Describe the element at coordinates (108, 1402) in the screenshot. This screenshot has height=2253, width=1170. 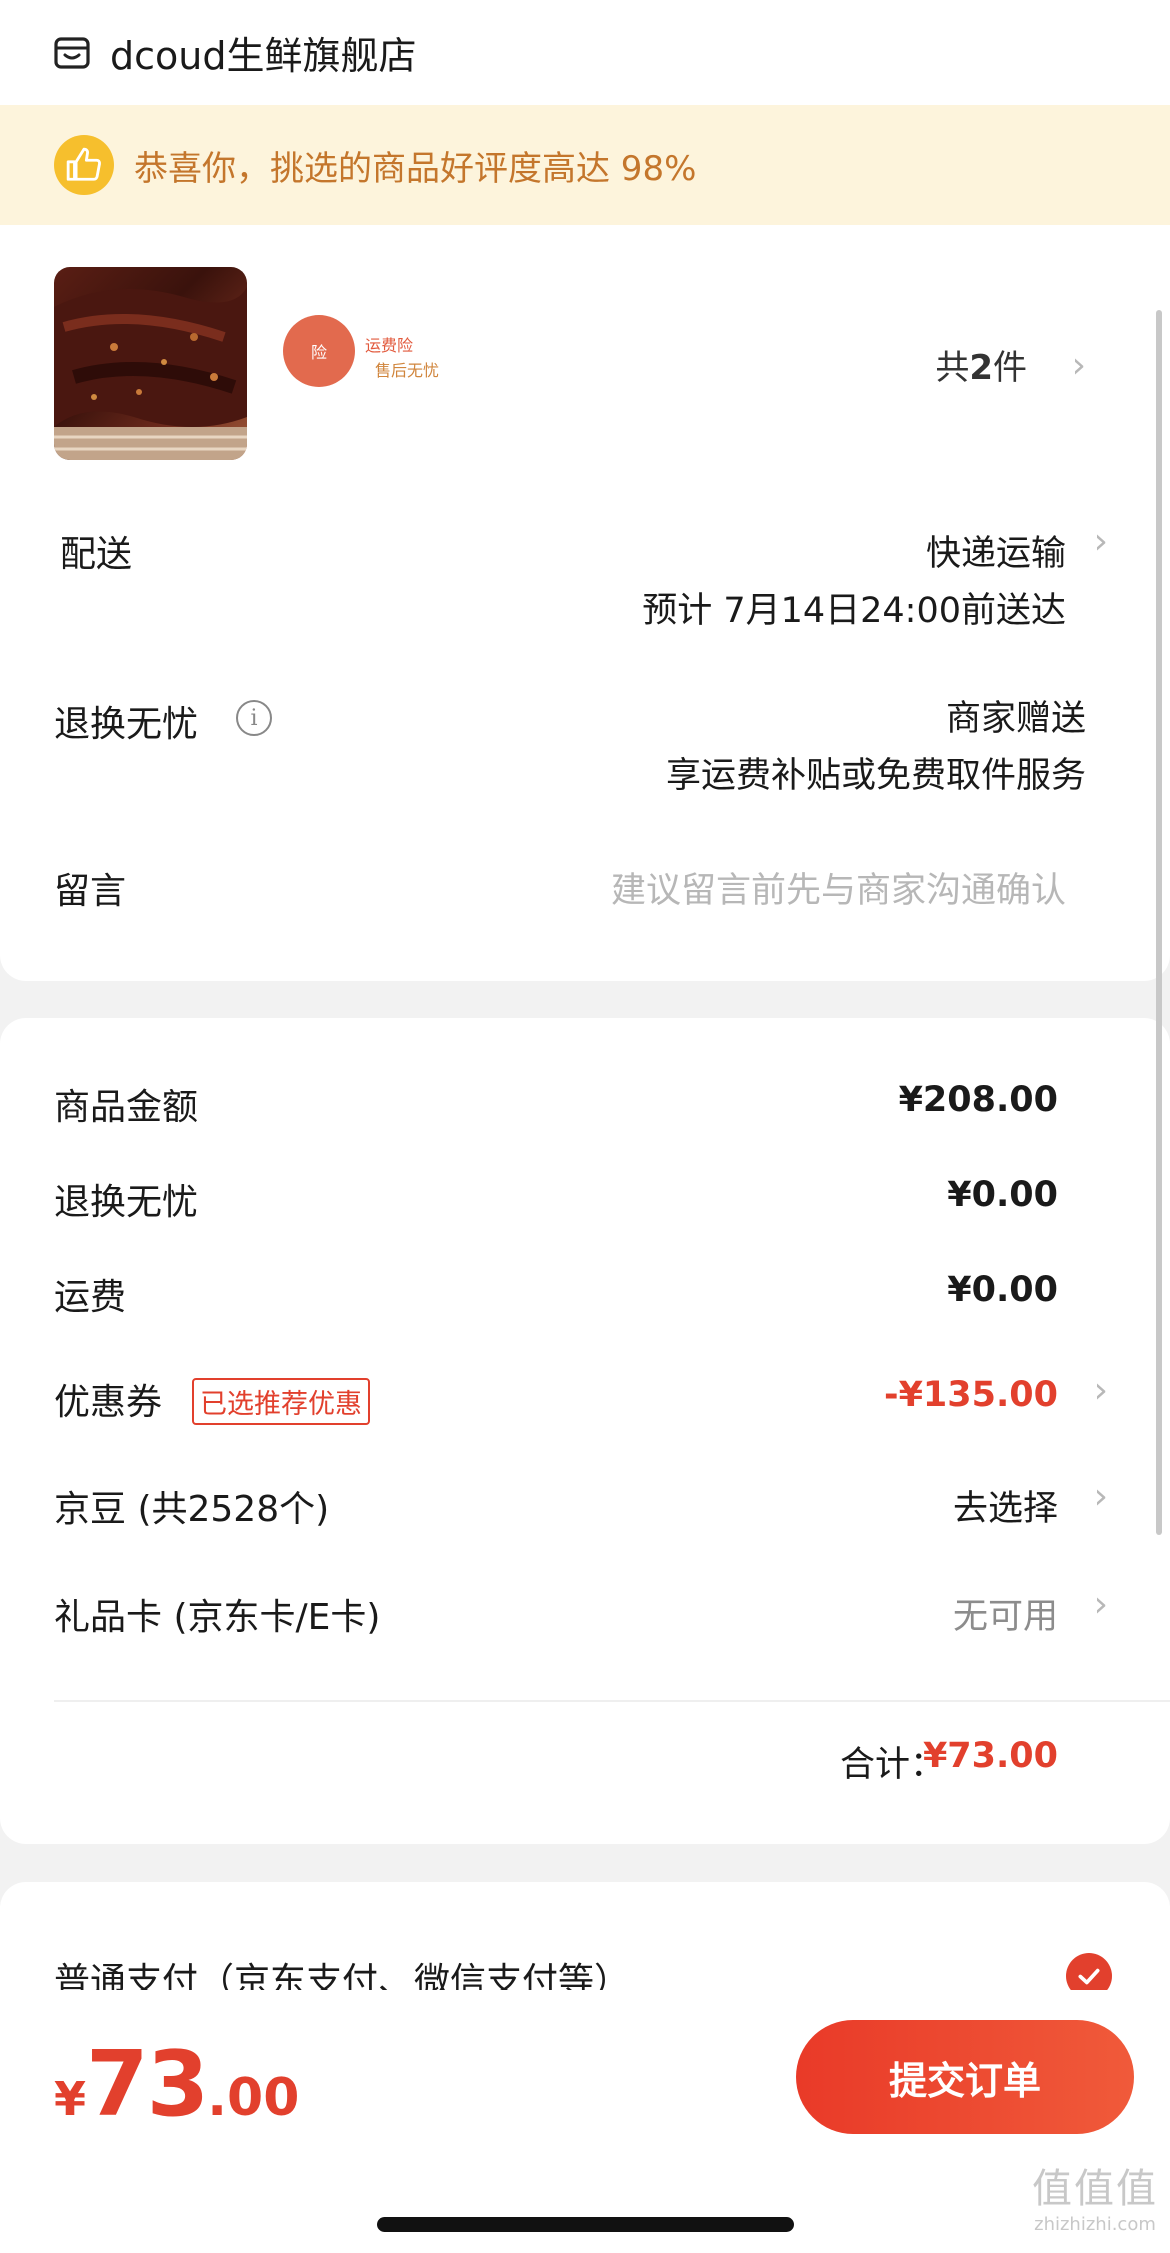
I see `coupon-label: 优惠券` at that location.